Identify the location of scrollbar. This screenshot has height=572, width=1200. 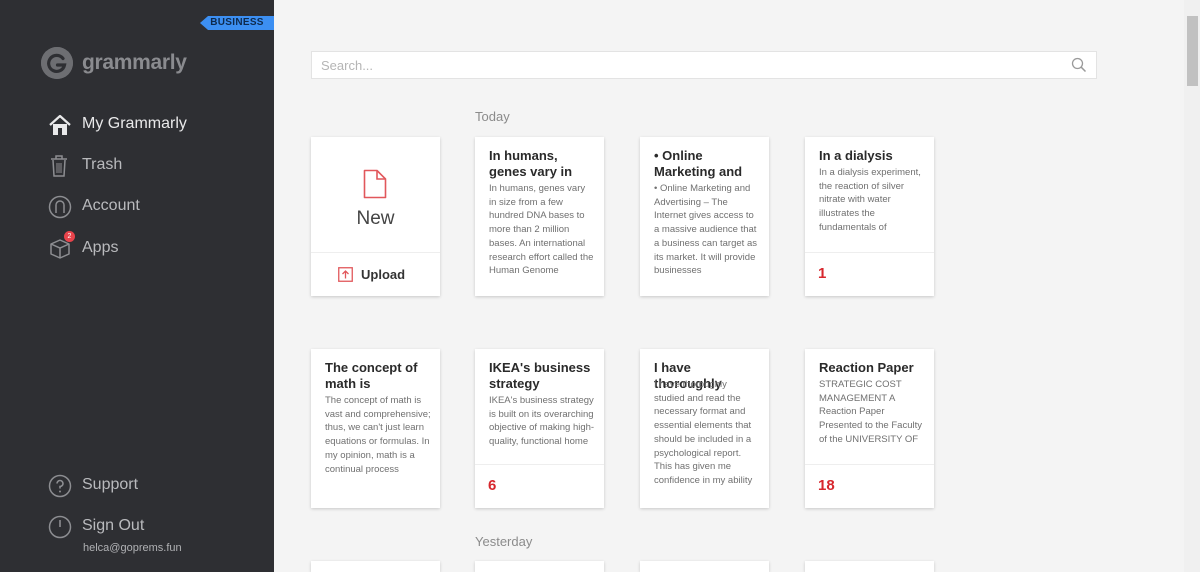
(1192, 286).